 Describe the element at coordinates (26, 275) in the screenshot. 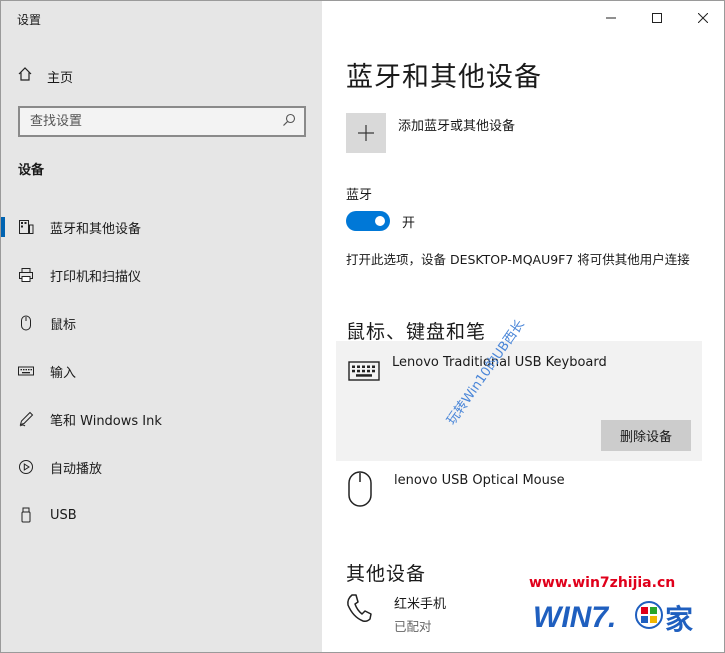

I see `printer-icon` at that location.